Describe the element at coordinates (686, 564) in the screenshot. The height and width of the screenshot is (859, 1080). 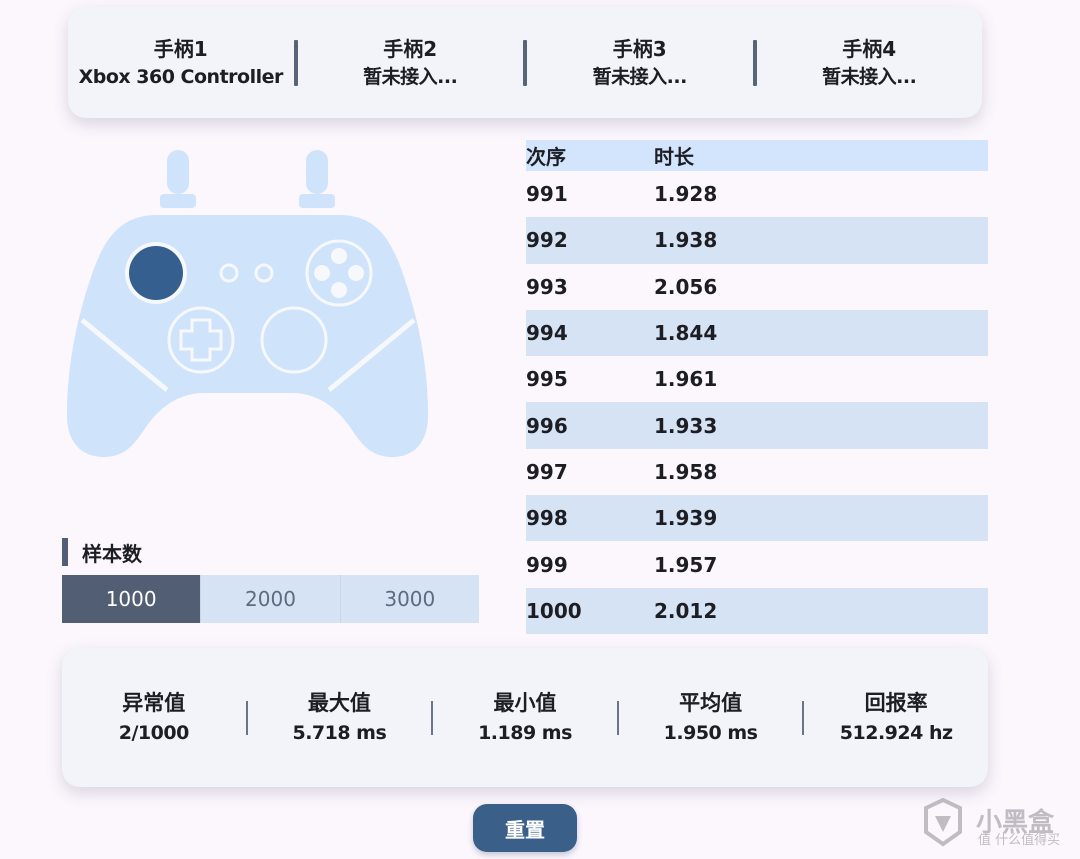
I see `cell-duration: 1.957` at that location.